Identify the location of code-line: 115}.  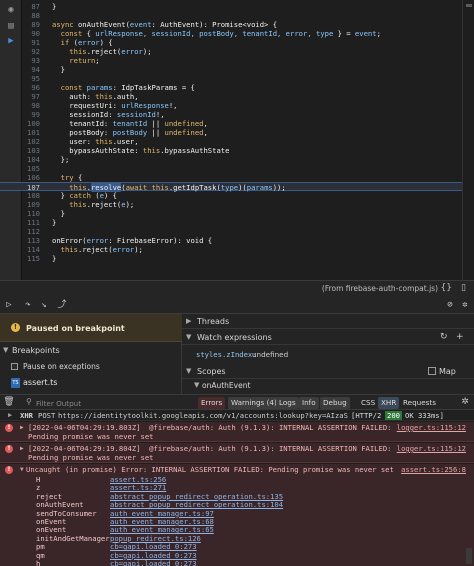
(237, 258).